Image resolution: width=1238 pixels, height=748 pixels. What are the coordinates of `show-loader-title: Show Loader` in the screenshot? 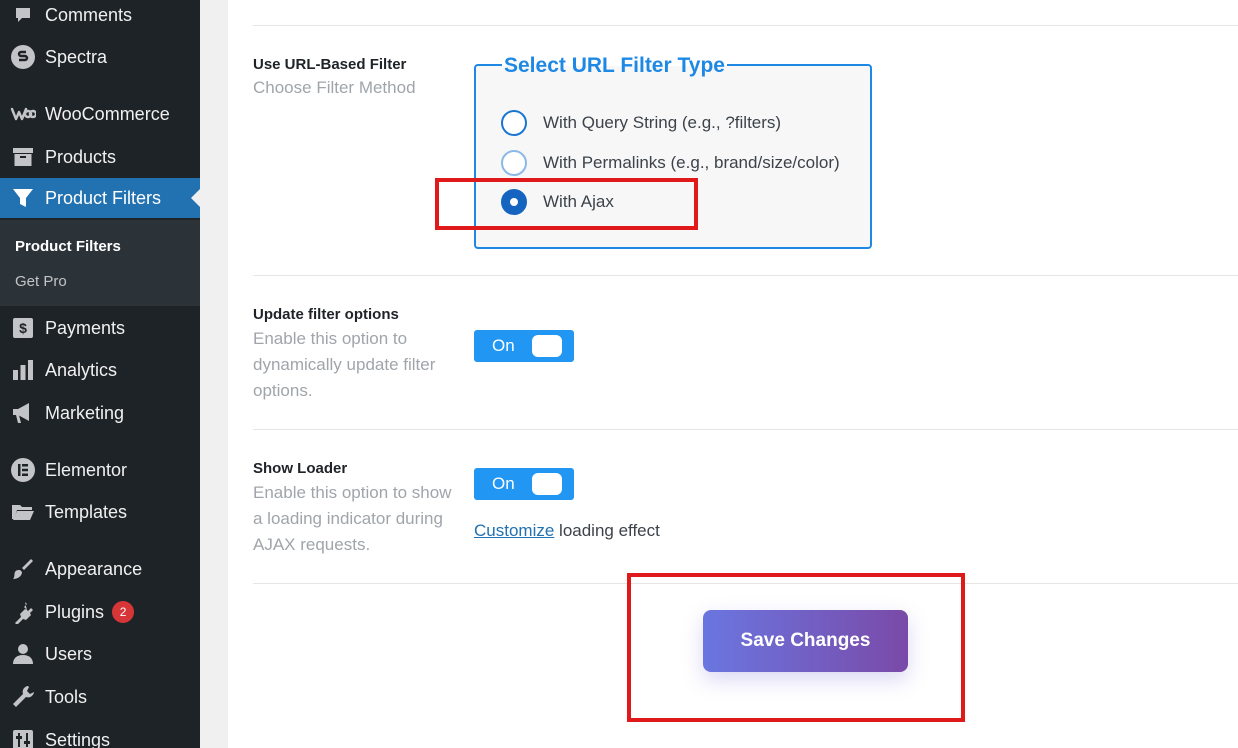 It's located at (300, 468).